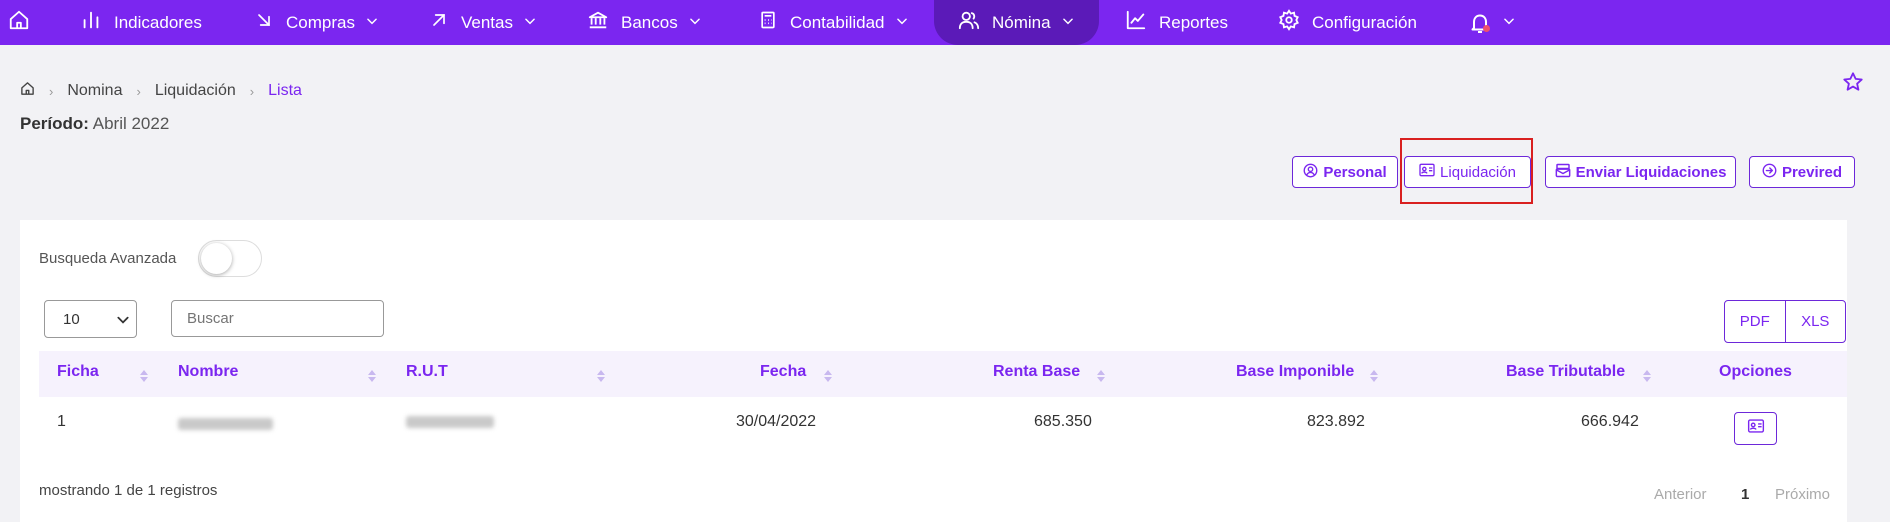 This screenshot has width=1890, height=522. I want to click on nav-item-bancos: Bancos, so click(644, 22).